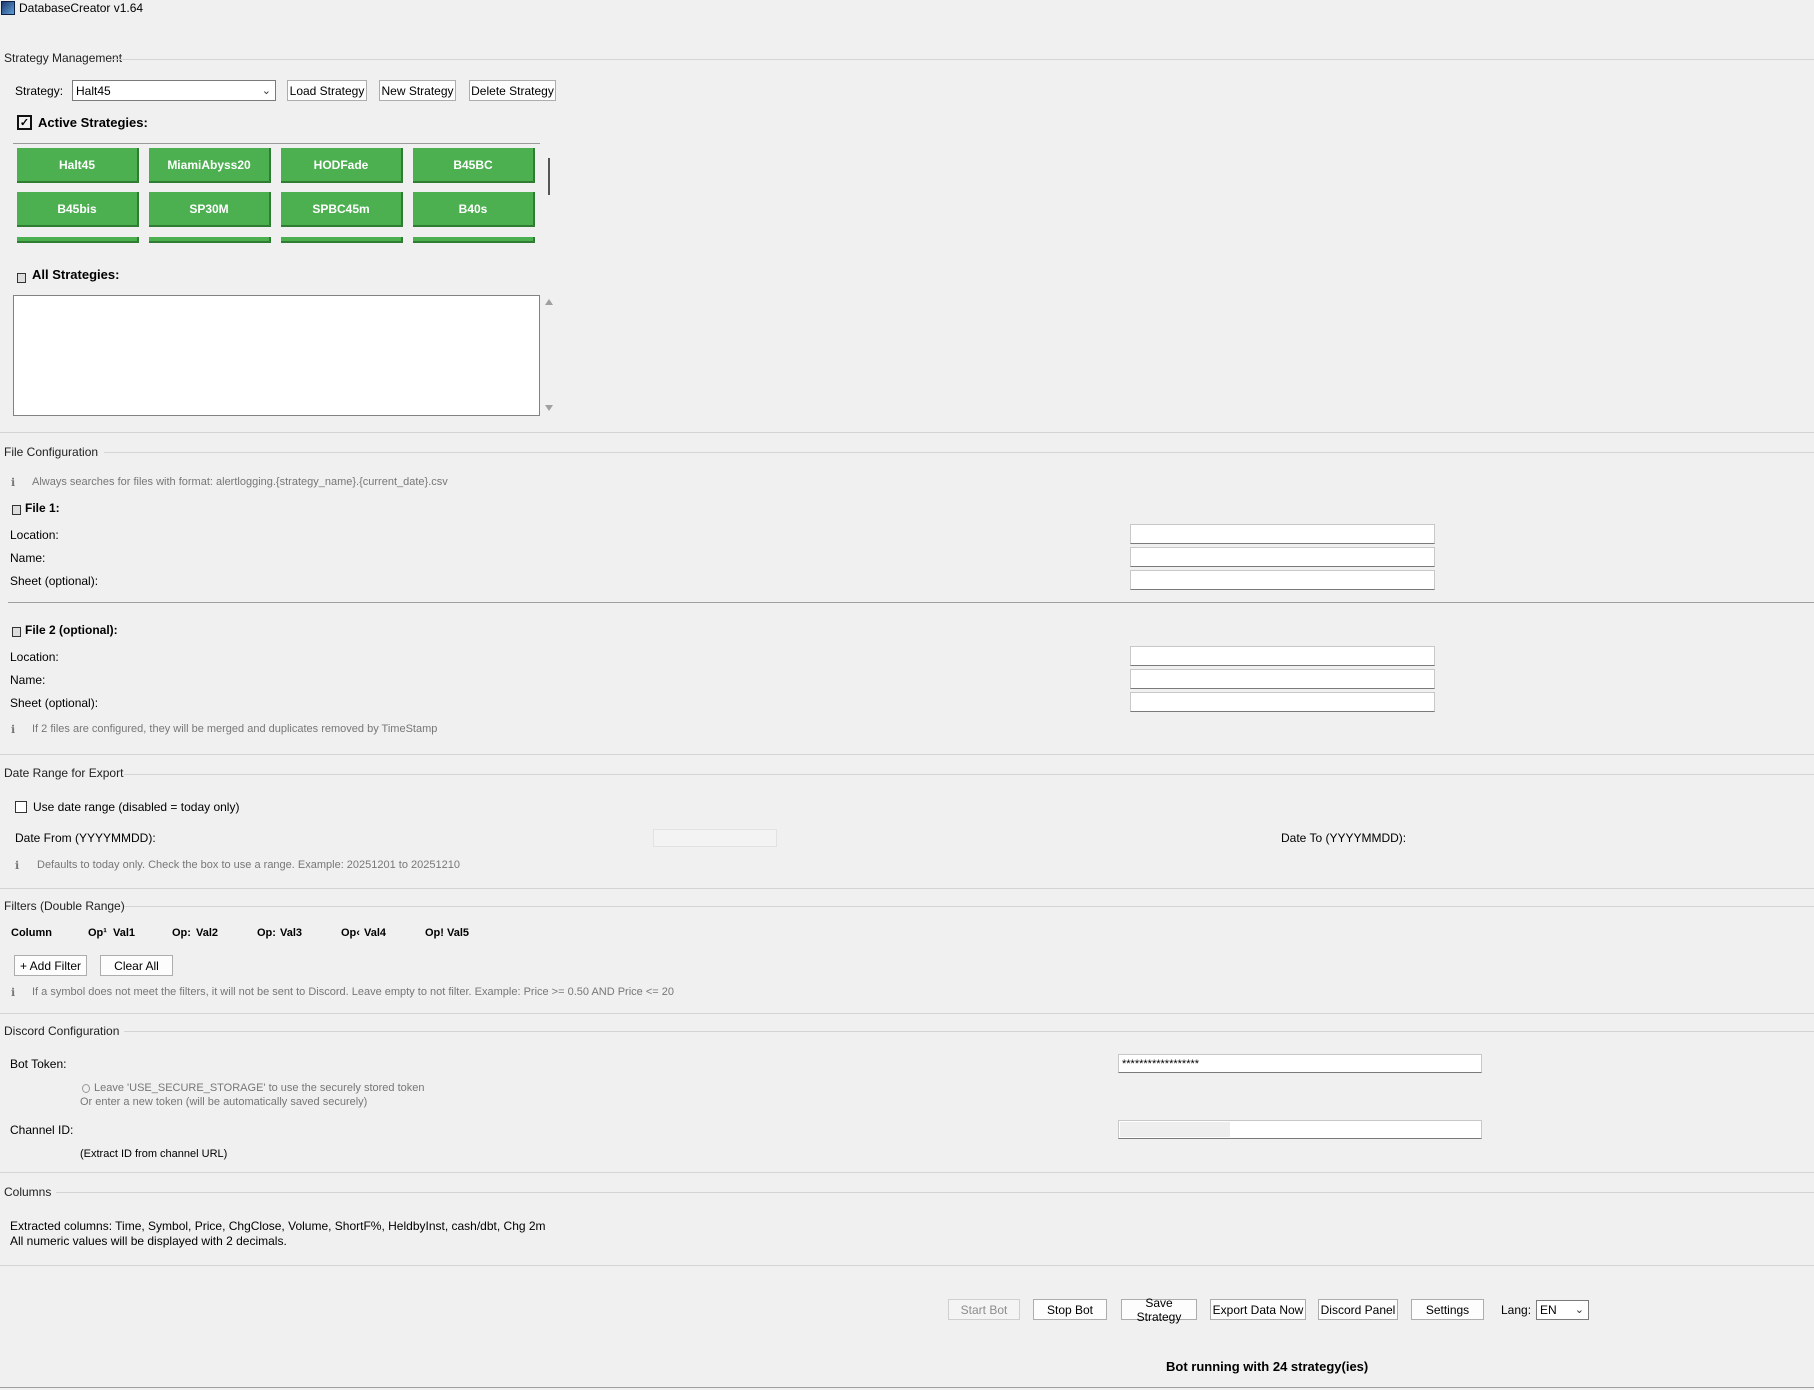 The width and height of the screenshot is (1814, 1390). I want to click on file2-name-input, so click(1282, 679).